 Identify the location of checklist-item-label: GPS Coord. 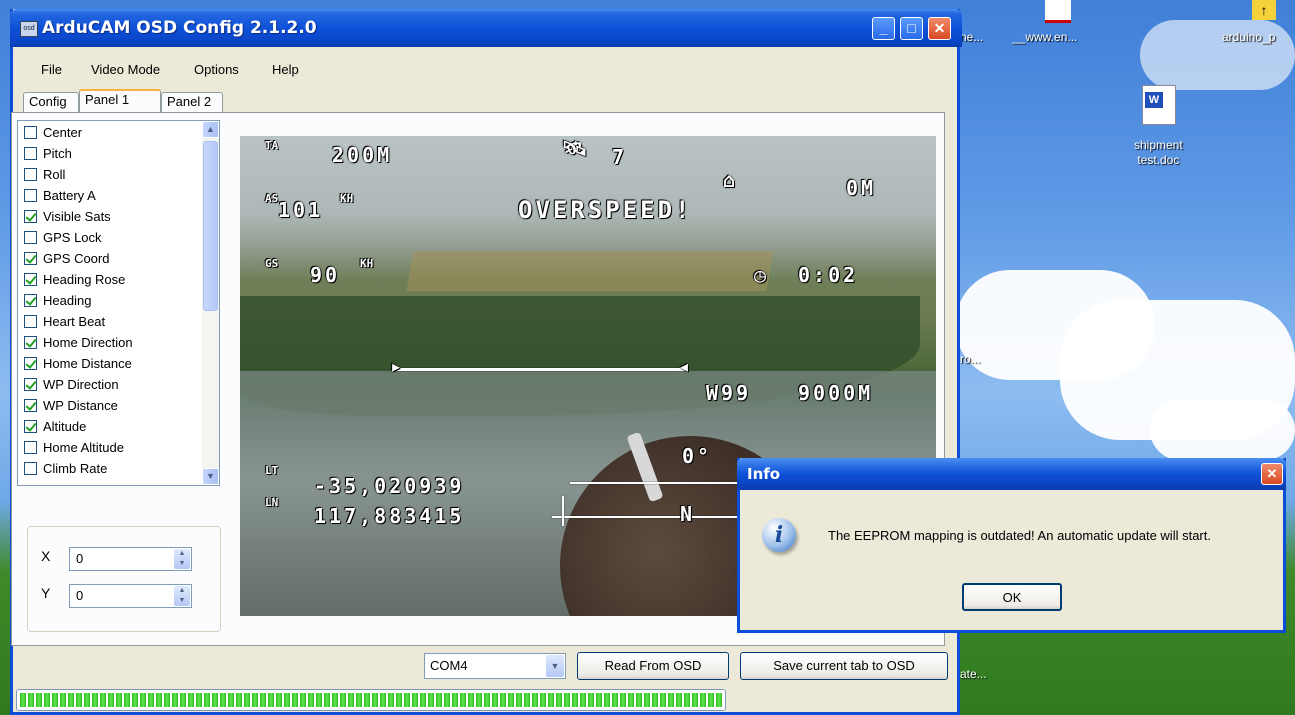
(76, 258).